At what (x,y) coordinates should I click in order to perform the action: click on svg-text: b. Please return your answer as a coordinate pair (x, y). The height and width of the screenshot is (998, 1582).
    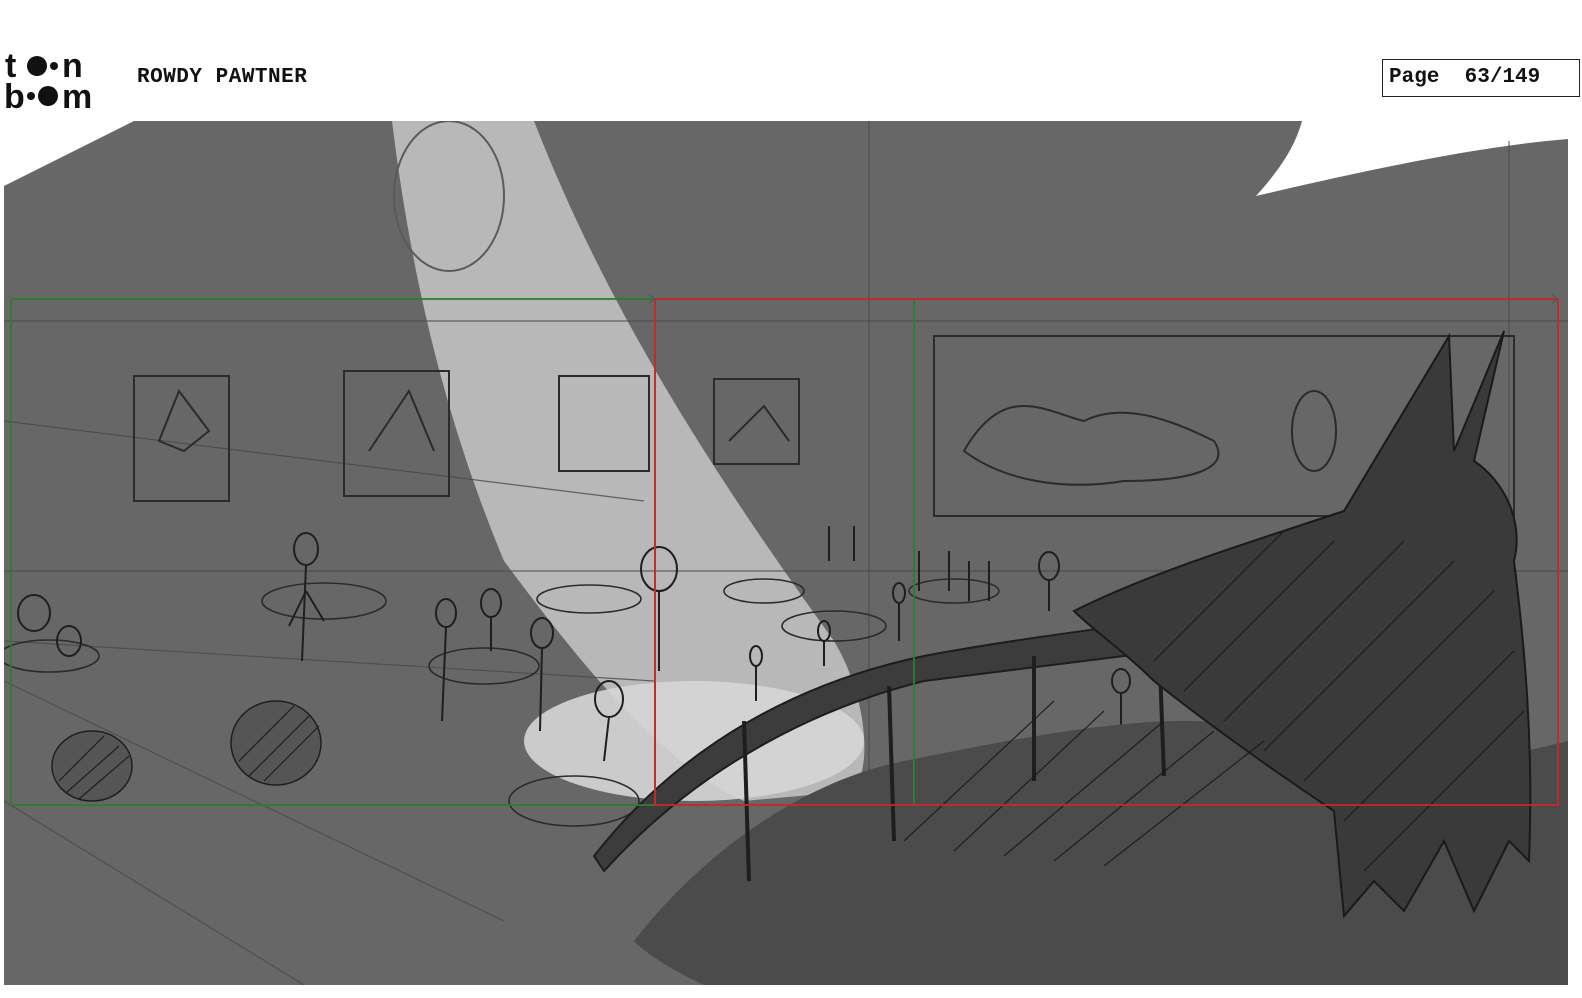
    Looking at the image, I should click on (14, 94).